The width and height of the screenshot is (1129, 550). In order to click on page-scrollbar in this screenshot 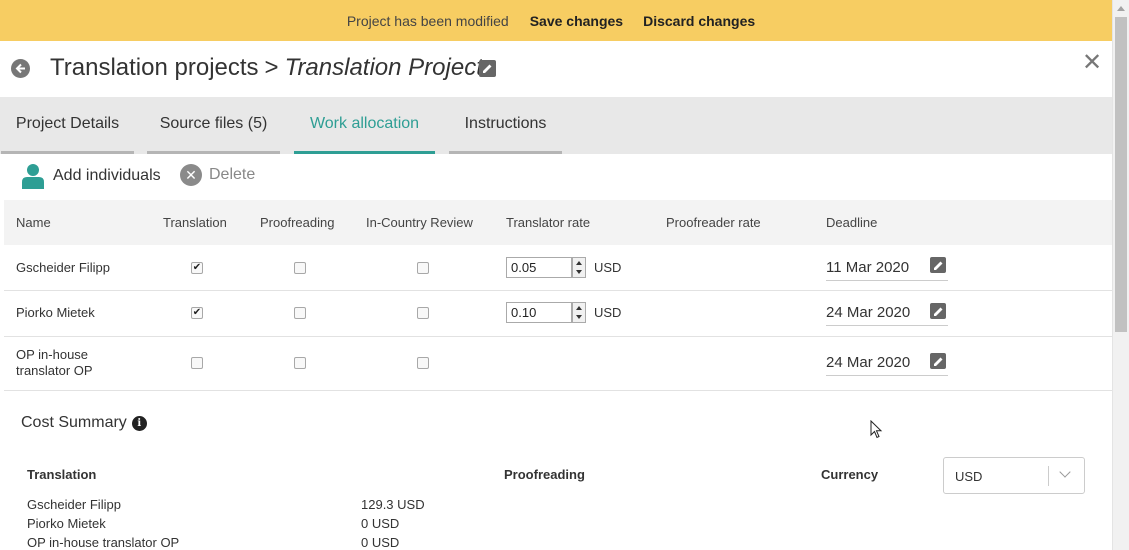, I will do `click(1120, 275)`.